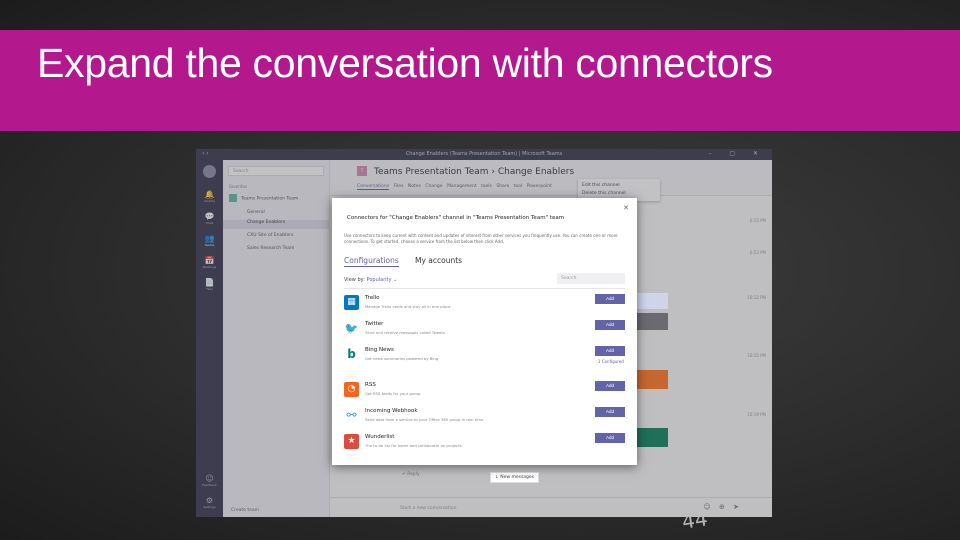 This screenshot has width=960, height=540. I want to click on add-wunderlist-button: Add, so click(610, 438).